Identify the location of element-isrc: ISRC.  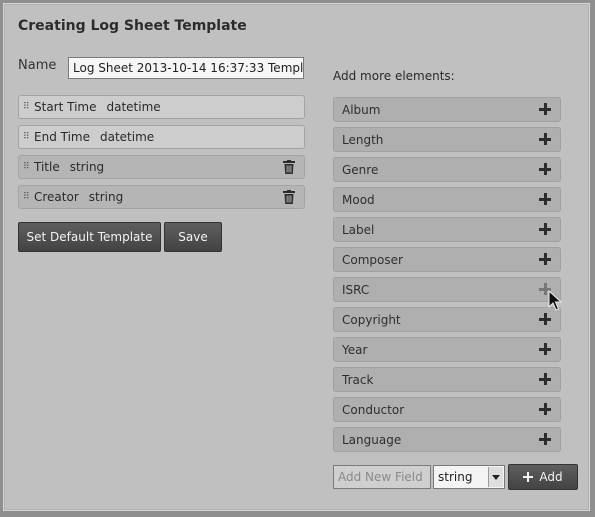
(447, 289).